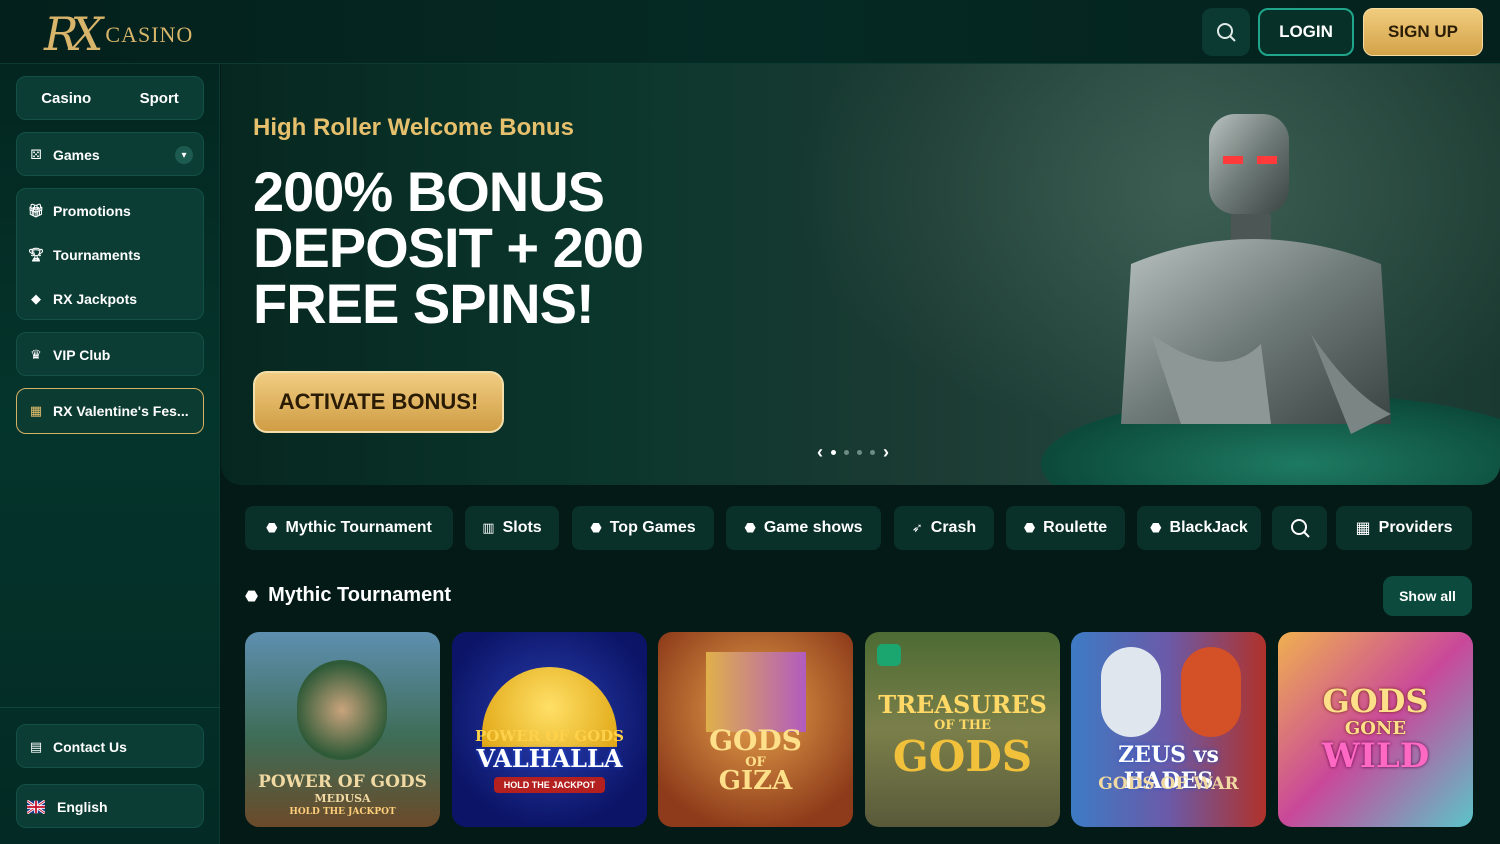 This screenshot has height=844, width=1500. What do you see at coordinates (652, 527) in the screenshot?
I see `chip-label: Top Games` at bounding box center [652, 527].